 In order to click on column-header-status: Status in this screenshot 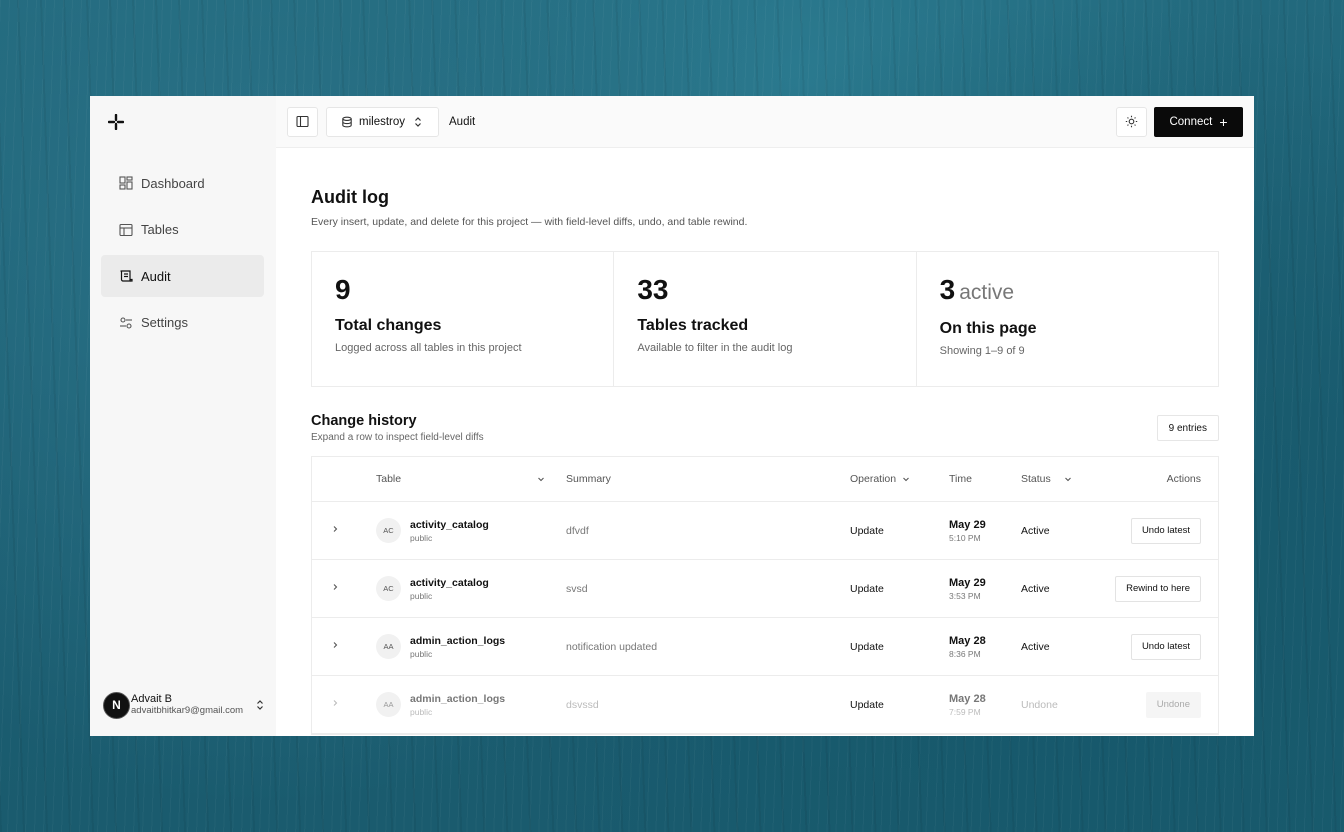, I will do `click(1061, 479)`.